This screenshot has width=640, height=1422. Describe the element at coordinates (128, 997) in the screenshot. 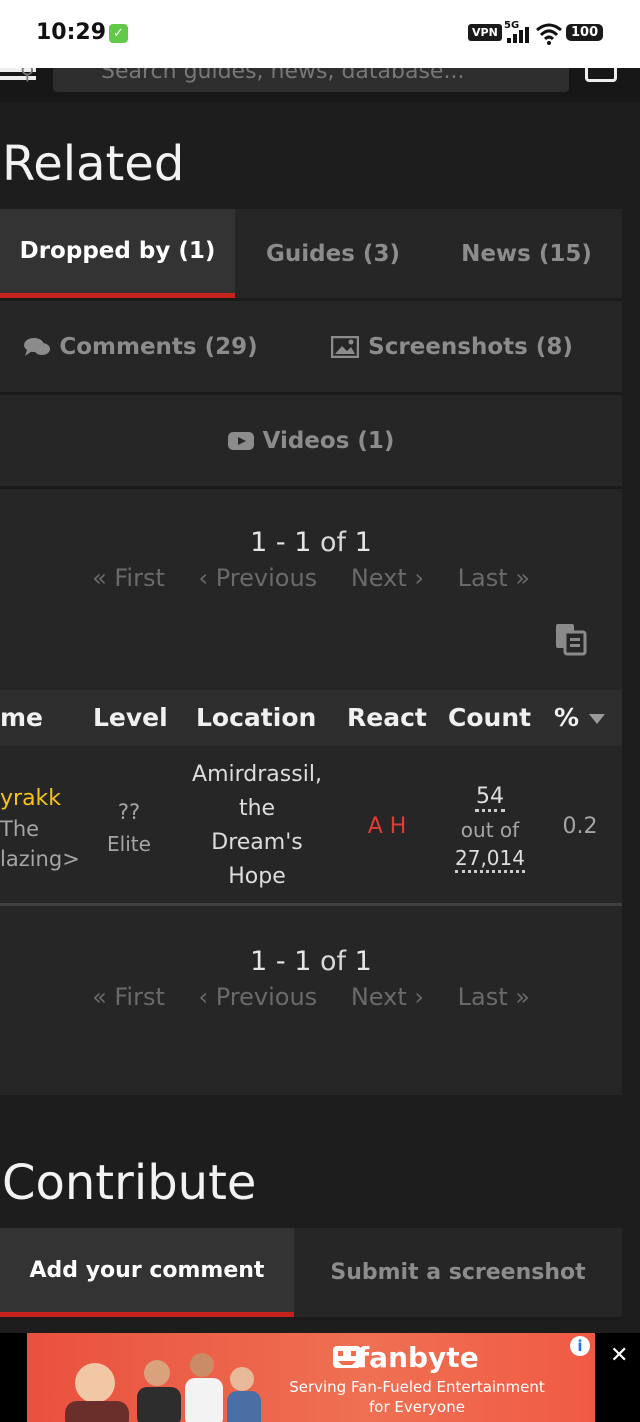

I see `pager-bottom-first: « First` at that location.